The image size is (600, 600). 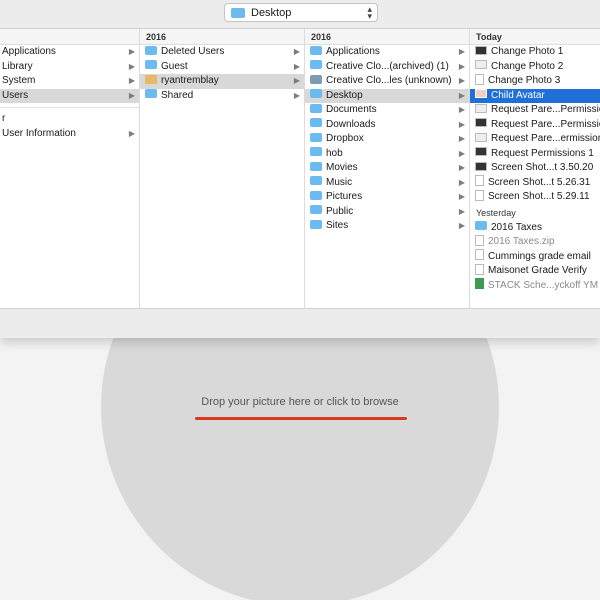 What do you see at coordinates (479, 284) in the screenshot?
I see `spreadsheet-icon` at bounding box center [479, 284].